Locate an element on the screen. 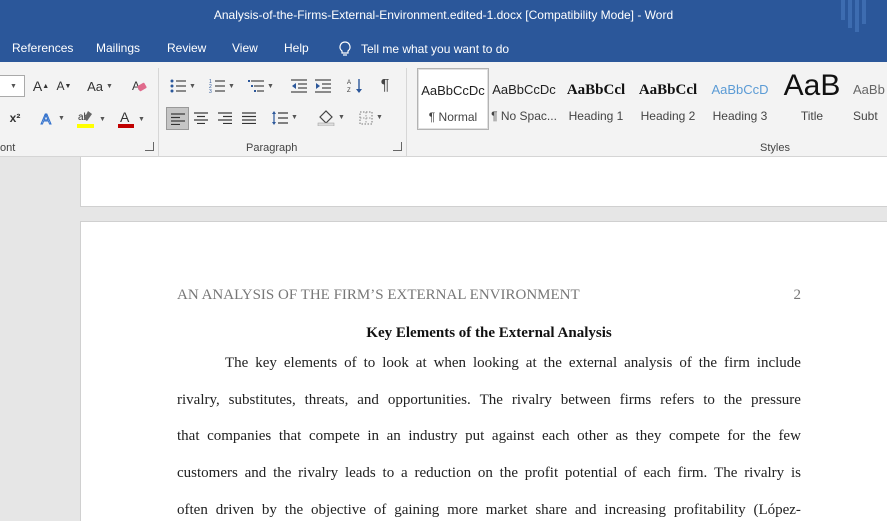 The width and height of the screenshot is (887, 521). borders-icon is located at coordinates (366, 117).